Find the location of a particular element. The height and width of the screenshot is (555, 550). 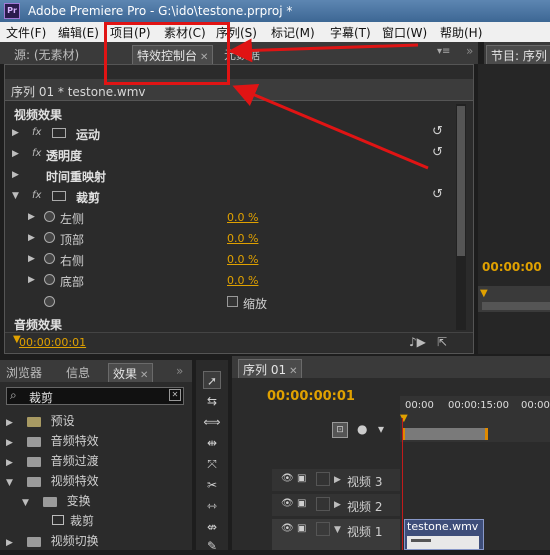

timeline-timecode: 00:00:00:01 is located at coordinates (311, 396).